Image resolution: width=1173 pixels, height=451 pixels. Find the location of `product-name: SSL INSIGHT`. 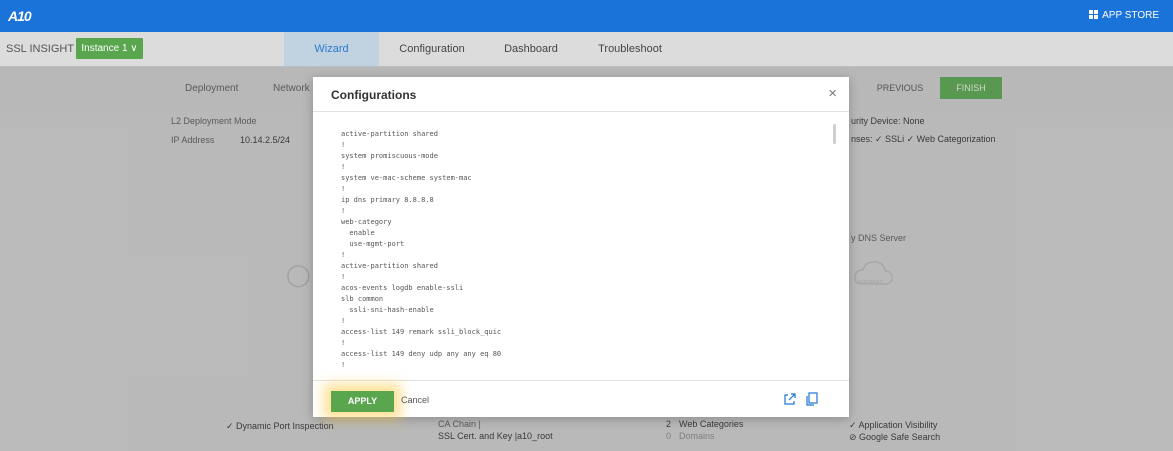

product-name: SSL INSIGHT is located at coordinates (40, 49).